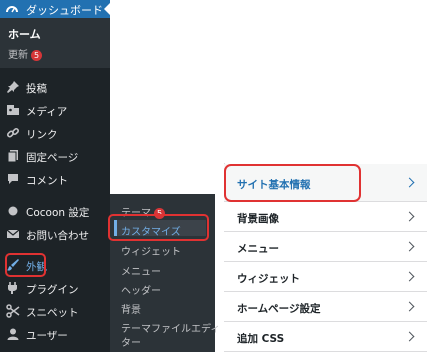 The height and width of the screenshot is (352, 427). Describe the element at coordinates (107, 9) in the screenshot. I see `current-menu-arrow` at that location.